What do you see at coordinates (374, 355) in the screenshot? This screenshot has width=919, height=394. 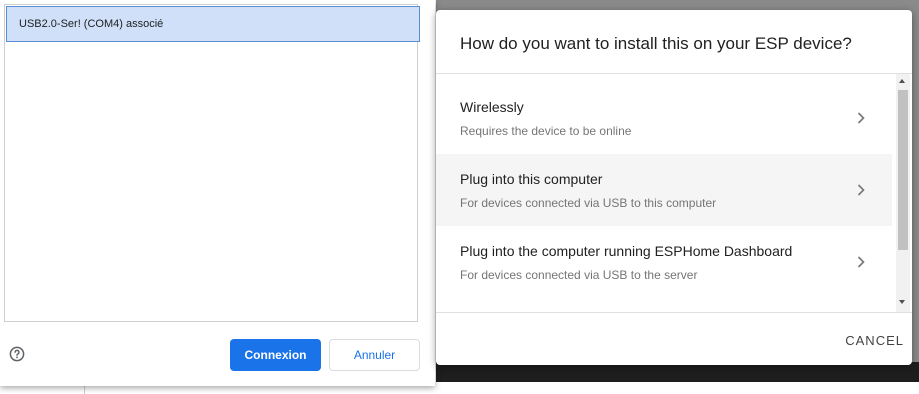 I see `cancel-button: Annuler` at bounding box center [374, 355].